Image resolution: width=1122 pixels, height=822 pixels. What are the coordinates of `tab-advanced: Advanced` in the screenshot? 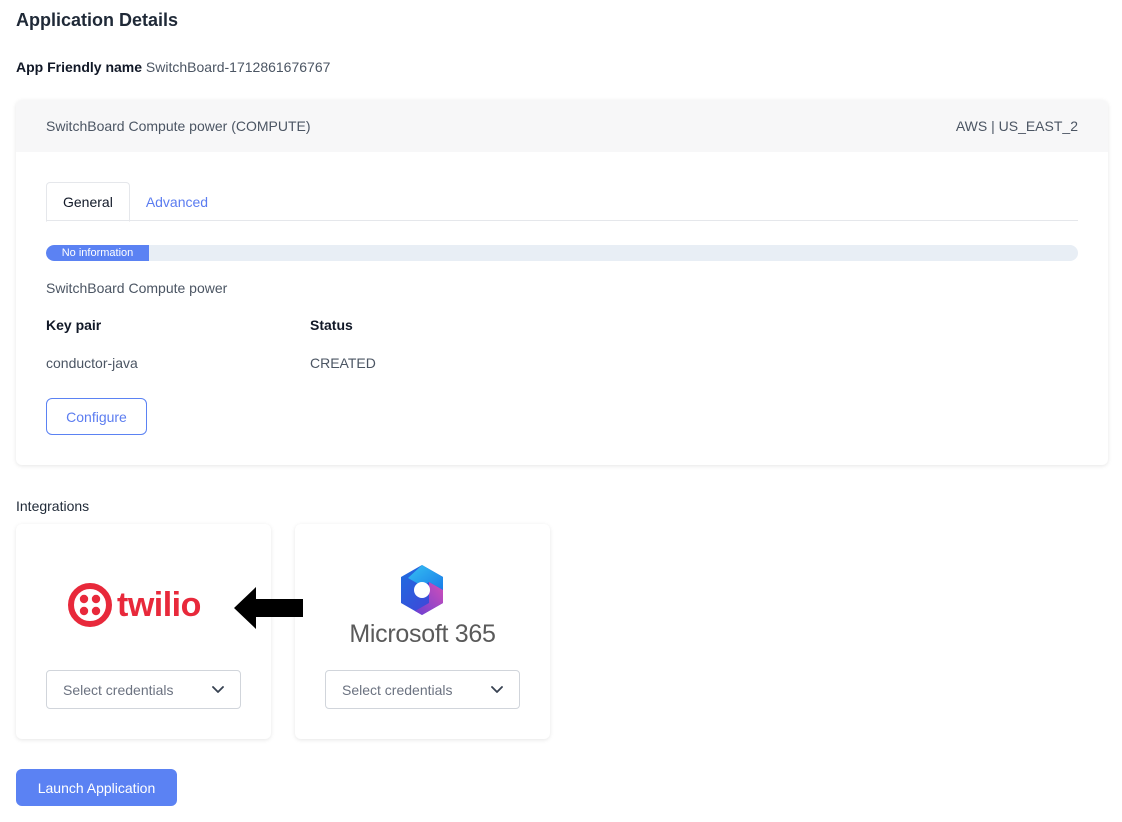 It's located at (177, 201).